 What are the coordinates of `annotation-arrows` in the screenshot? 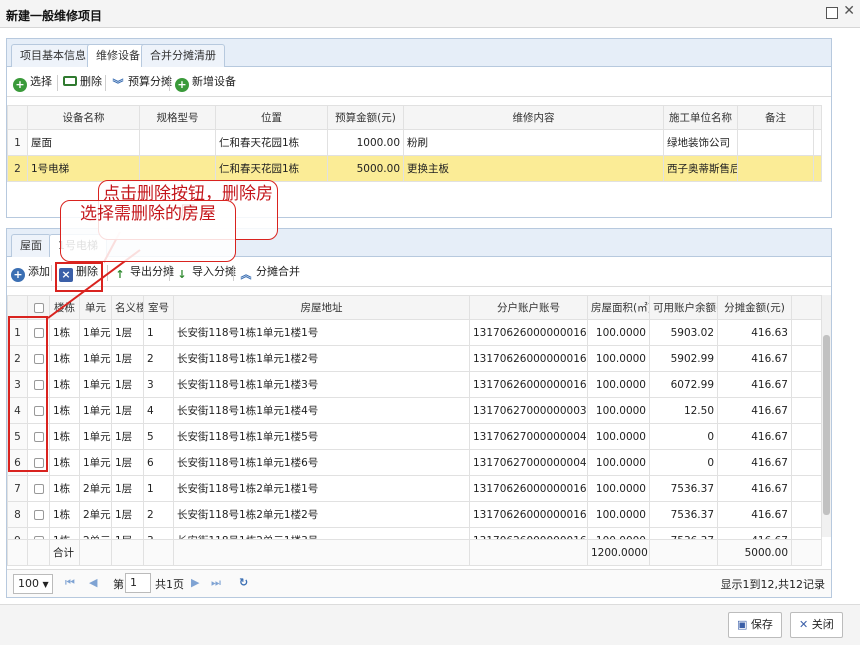 It's located at (94, 275).